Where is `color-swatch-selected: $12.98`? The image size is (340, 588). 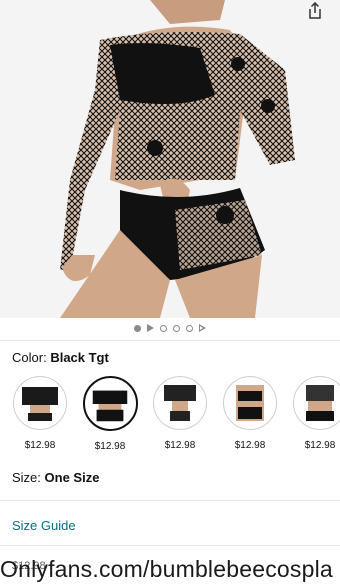
color-swatch-selected: $12.98 is located at coordinates (110, 414).